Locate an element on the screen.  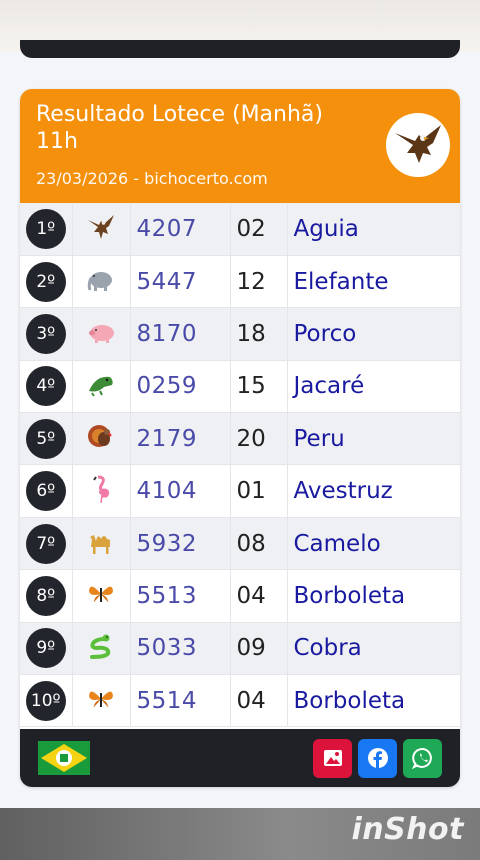
animal-name-cell: Camelo is located at coordinates (373, 544).